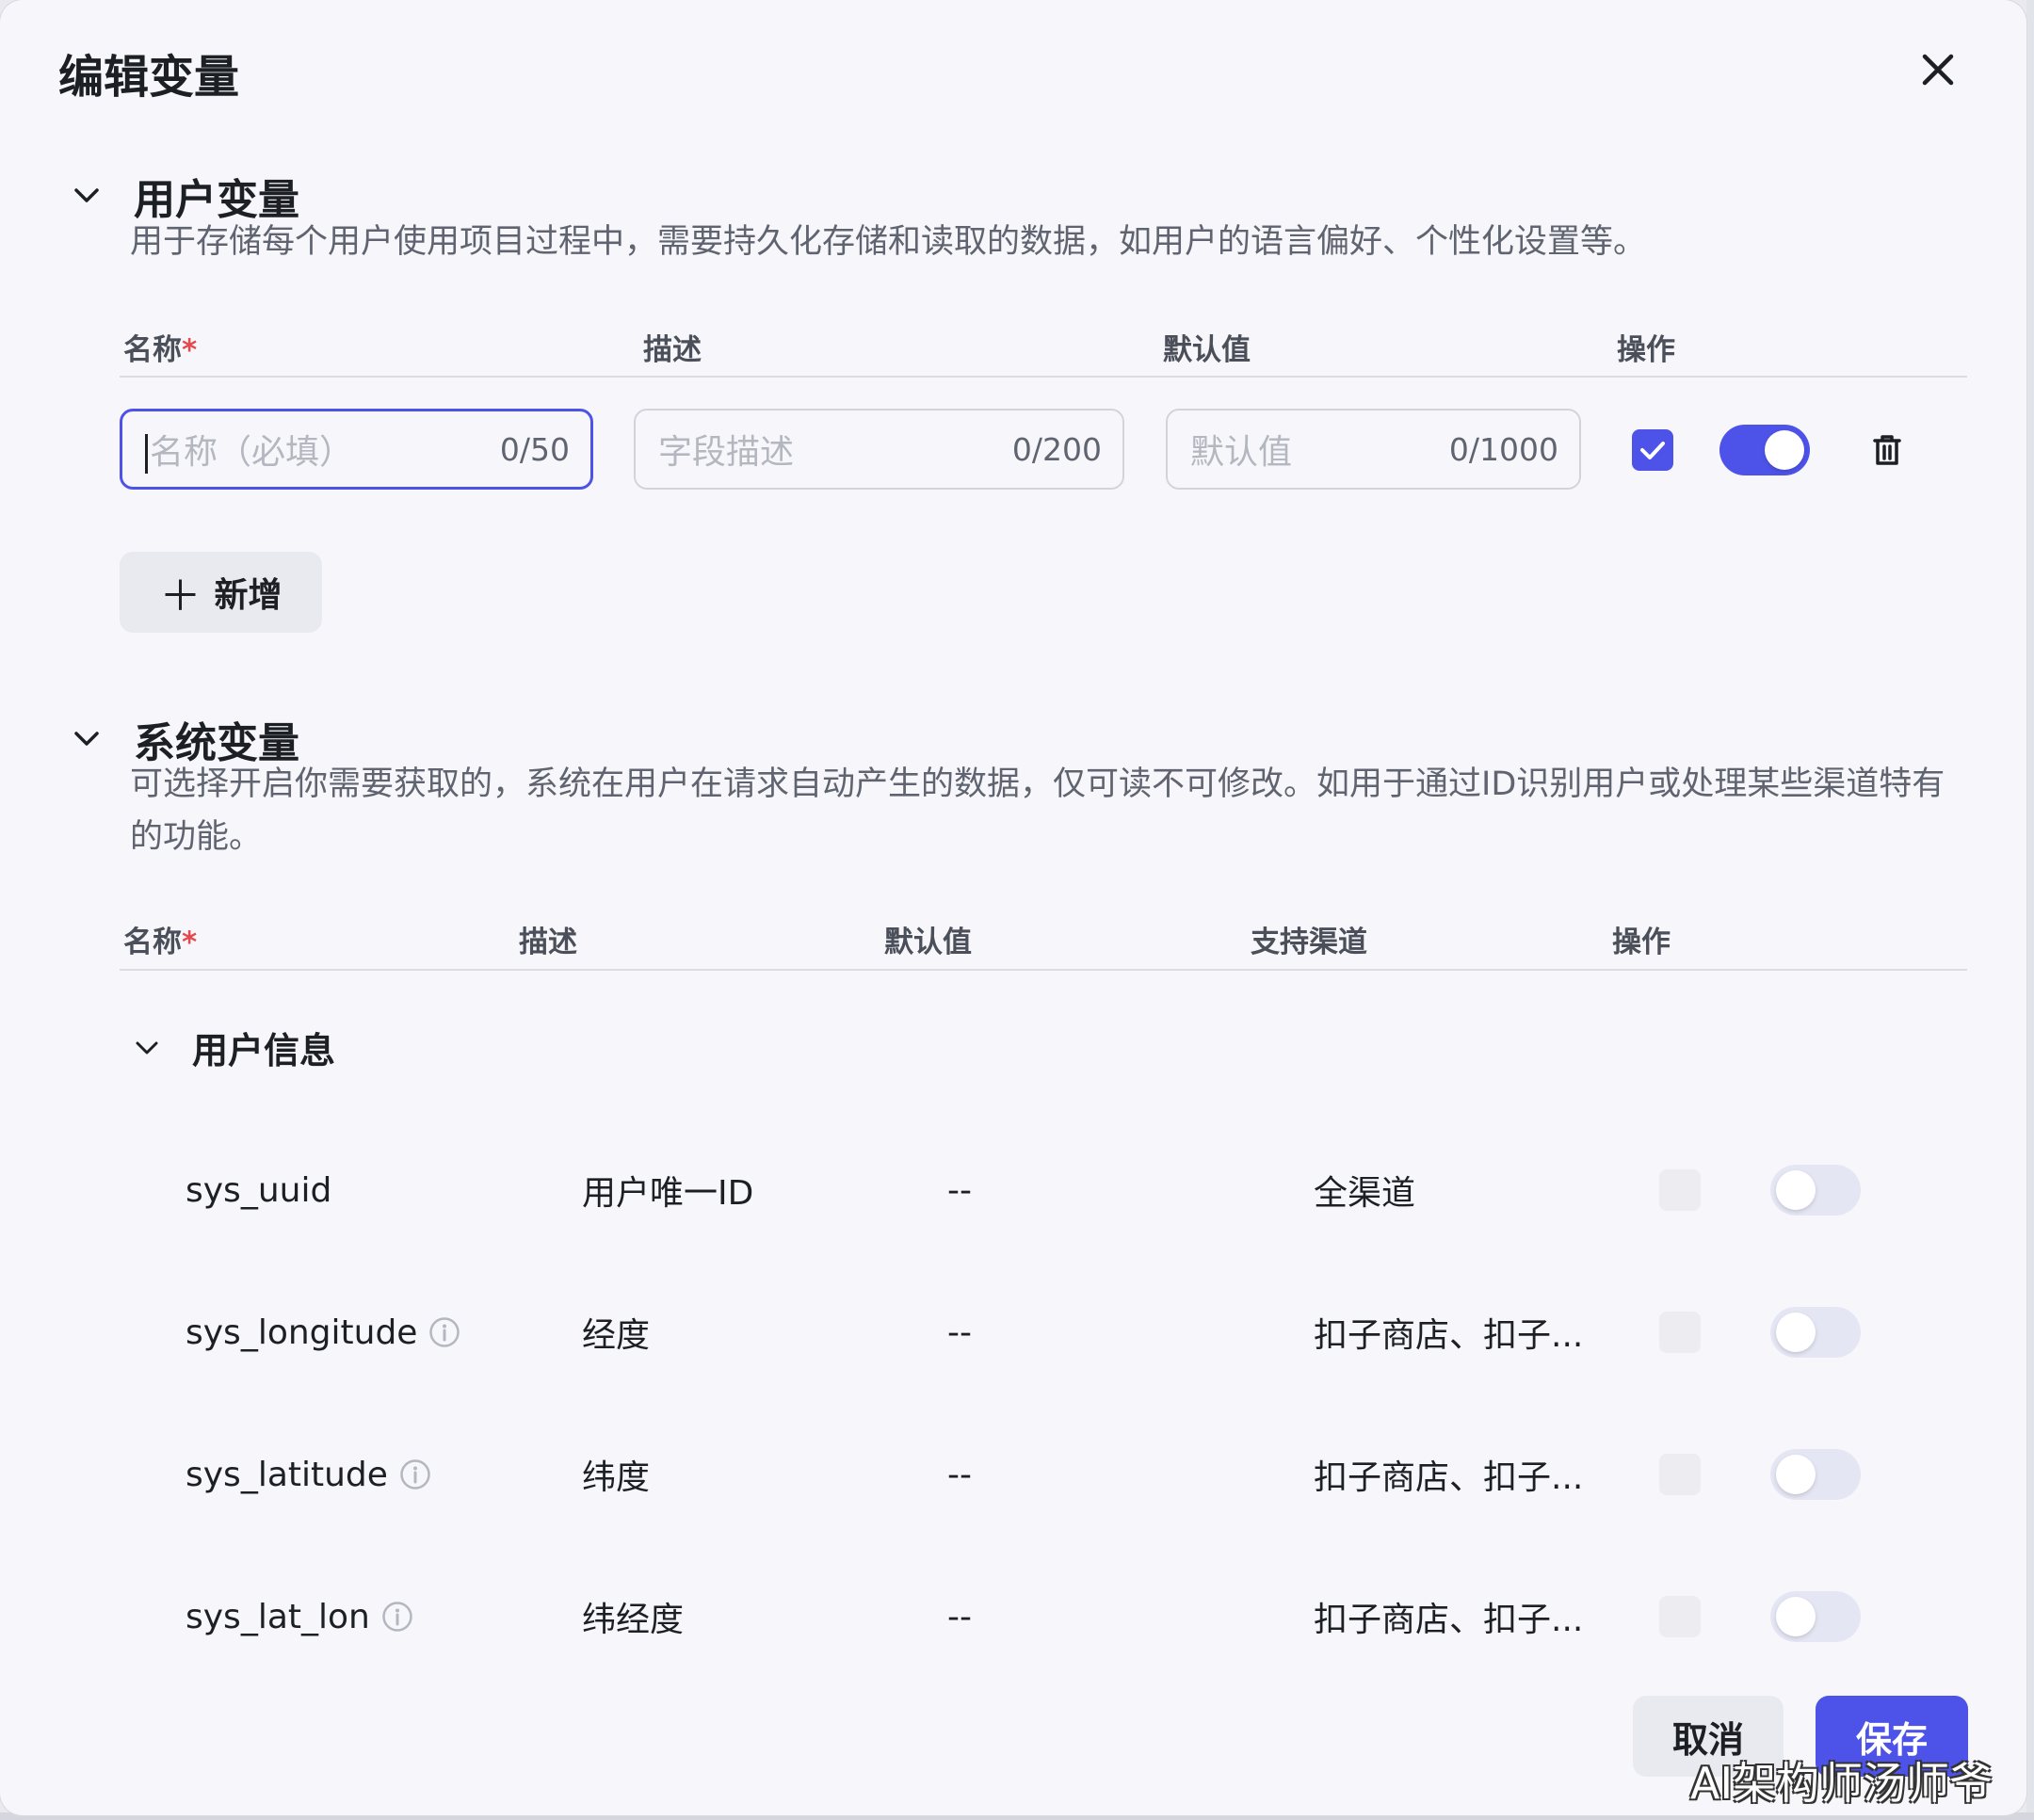 This screenshot has width=2034, height=1820. I want to click on trash-icon, so click(1887, 450).